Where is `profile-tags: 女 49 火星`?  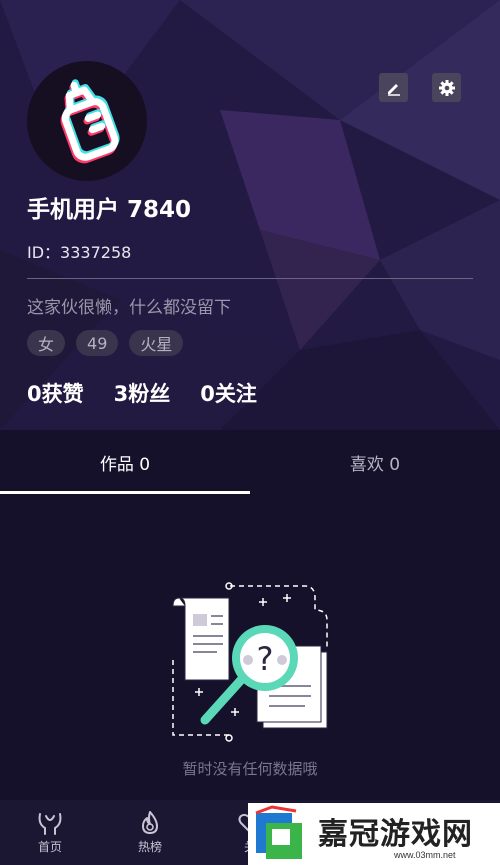
profile-tags: 女 49 火星 is located at coordinates (105, 343).